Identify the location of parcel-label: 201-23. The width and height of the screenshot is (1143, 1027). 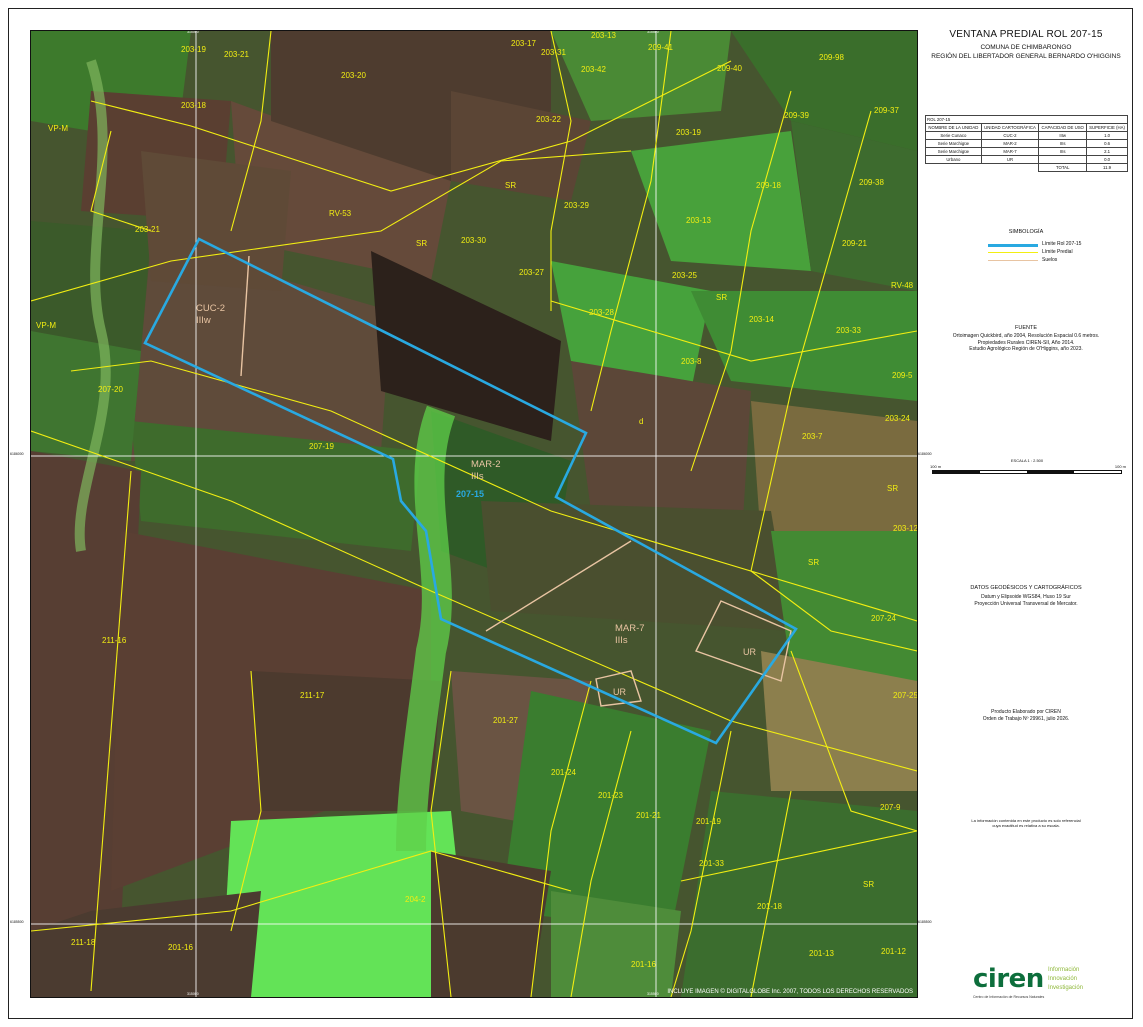
(610, 795).